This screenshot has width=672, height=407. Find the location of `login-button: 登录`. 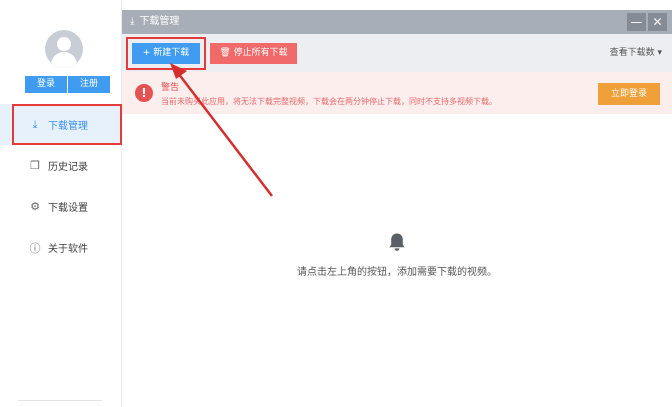

login-button: 登录 is located at coordinates (46, 84).